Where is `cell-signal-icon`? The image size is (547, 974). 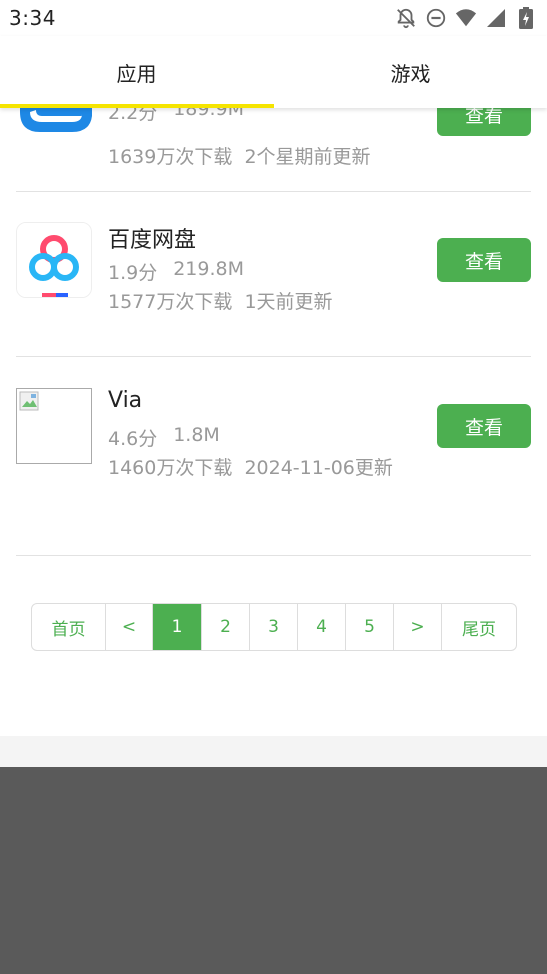
cell-signal-icon is located at coordinates (496, 18).